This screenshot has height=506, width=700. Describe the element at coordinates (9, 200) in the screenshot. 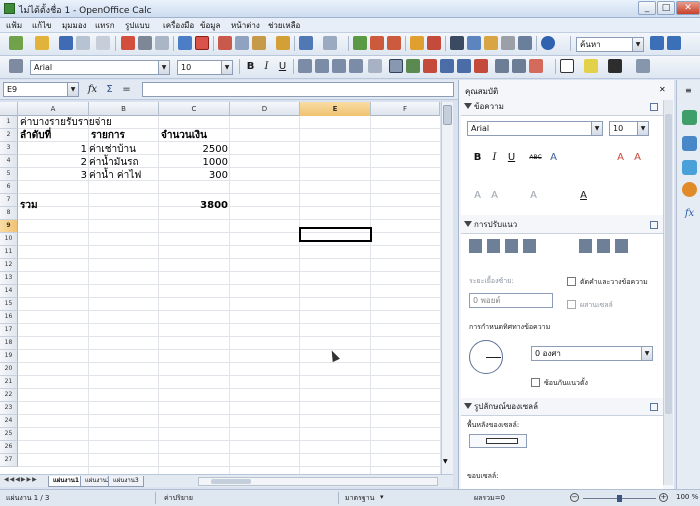

I see `row-header: 7` at that location.